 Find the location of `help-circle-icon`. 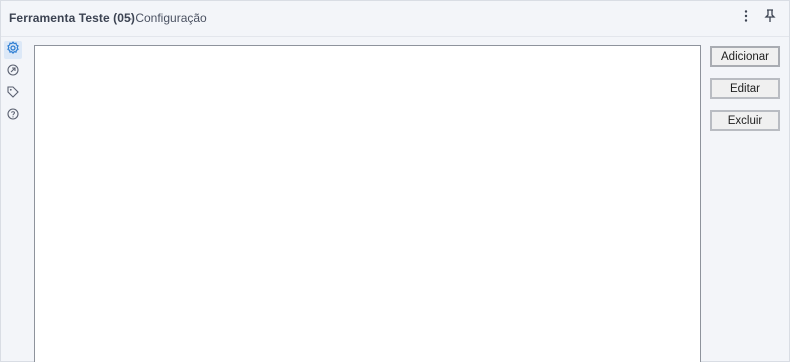

help-circle-icon is located at coordinates (13, 116).